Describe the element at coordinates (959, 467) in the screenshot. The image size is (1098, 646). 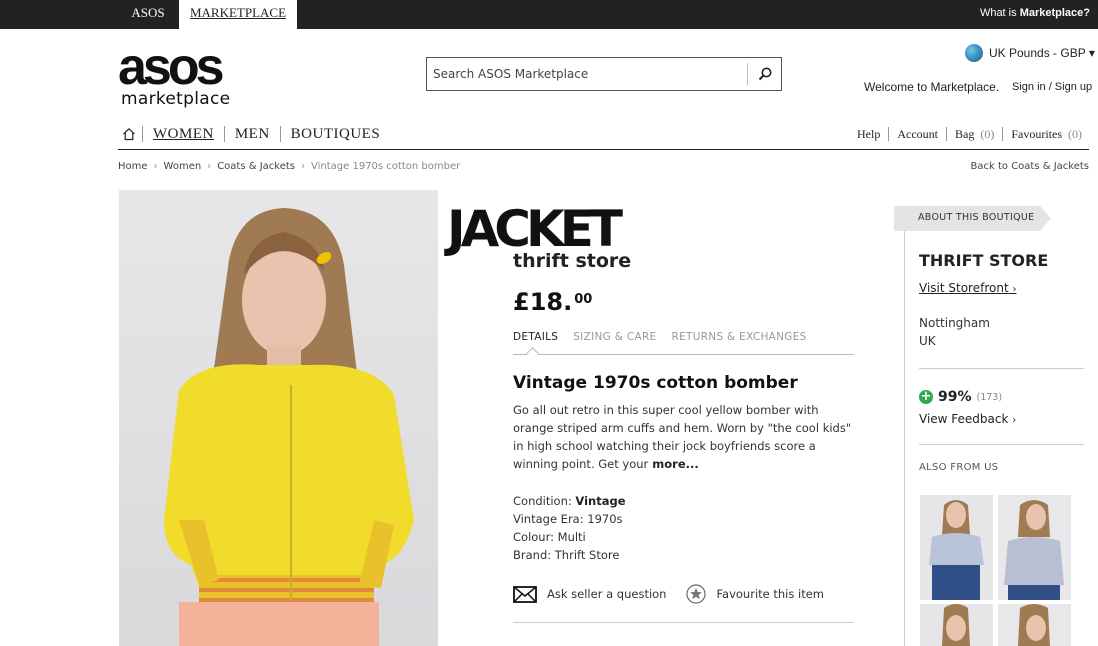
I see `also-from-us-label: ALSO FROM US` at that location.